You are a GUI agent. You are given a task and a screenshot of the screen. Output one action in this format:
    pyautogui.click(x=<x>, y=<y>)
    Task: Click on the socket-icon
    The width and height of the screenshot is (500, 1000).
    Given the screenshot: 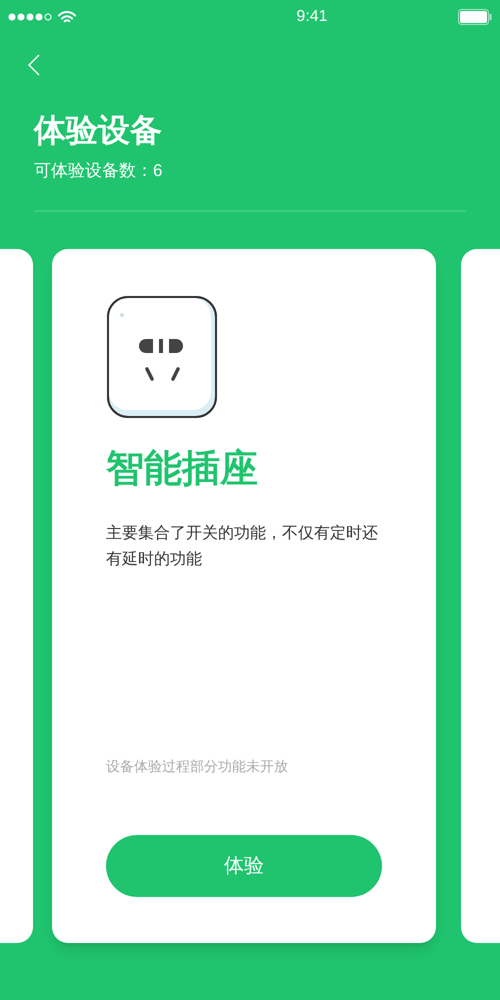 What is the action you would take?
    pyautogui.click(x=162, y=356)
    